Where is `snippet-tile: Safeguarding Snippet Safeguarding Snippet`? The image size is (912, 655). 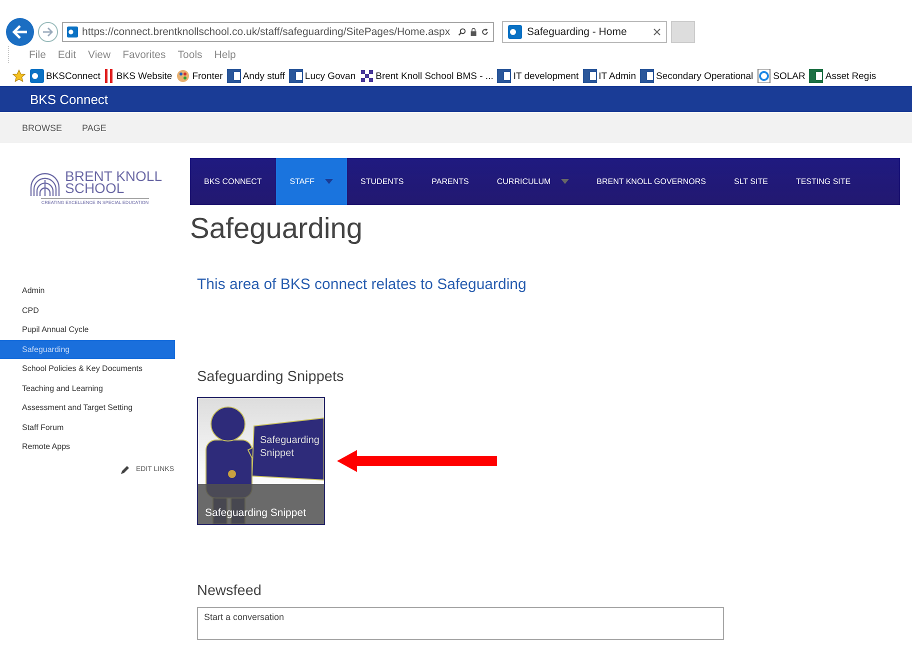
snippet-tile: Safeguarding Snippet Safeguarding Snippet is located at coordinates (261, 461).